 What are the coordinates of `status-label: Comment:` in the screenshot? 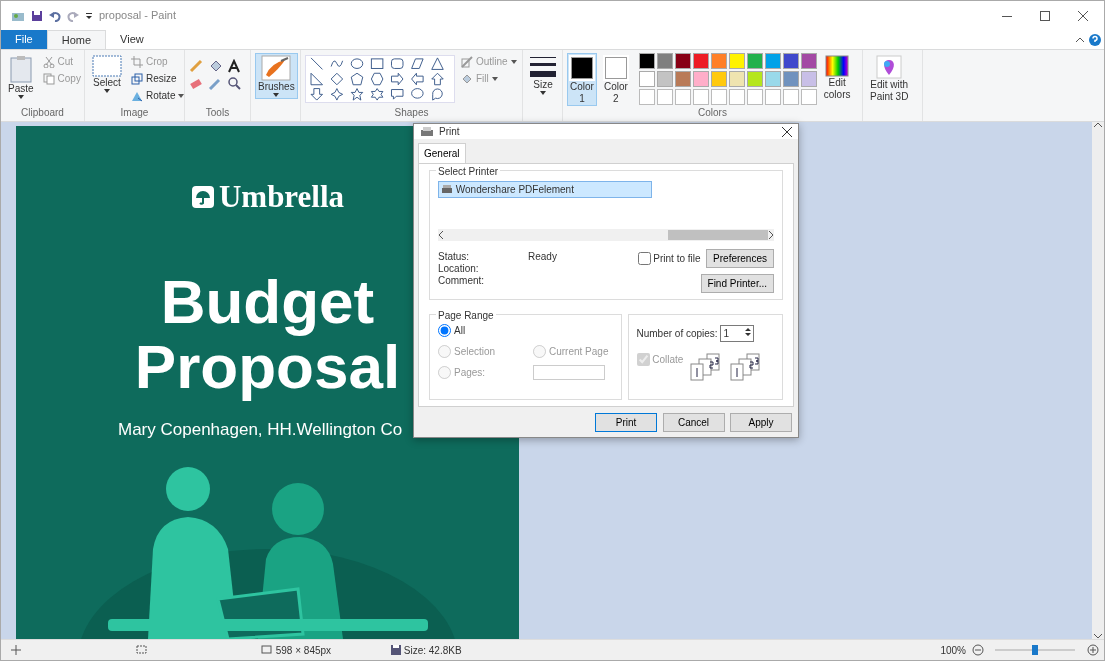 It's located at (462, 279).